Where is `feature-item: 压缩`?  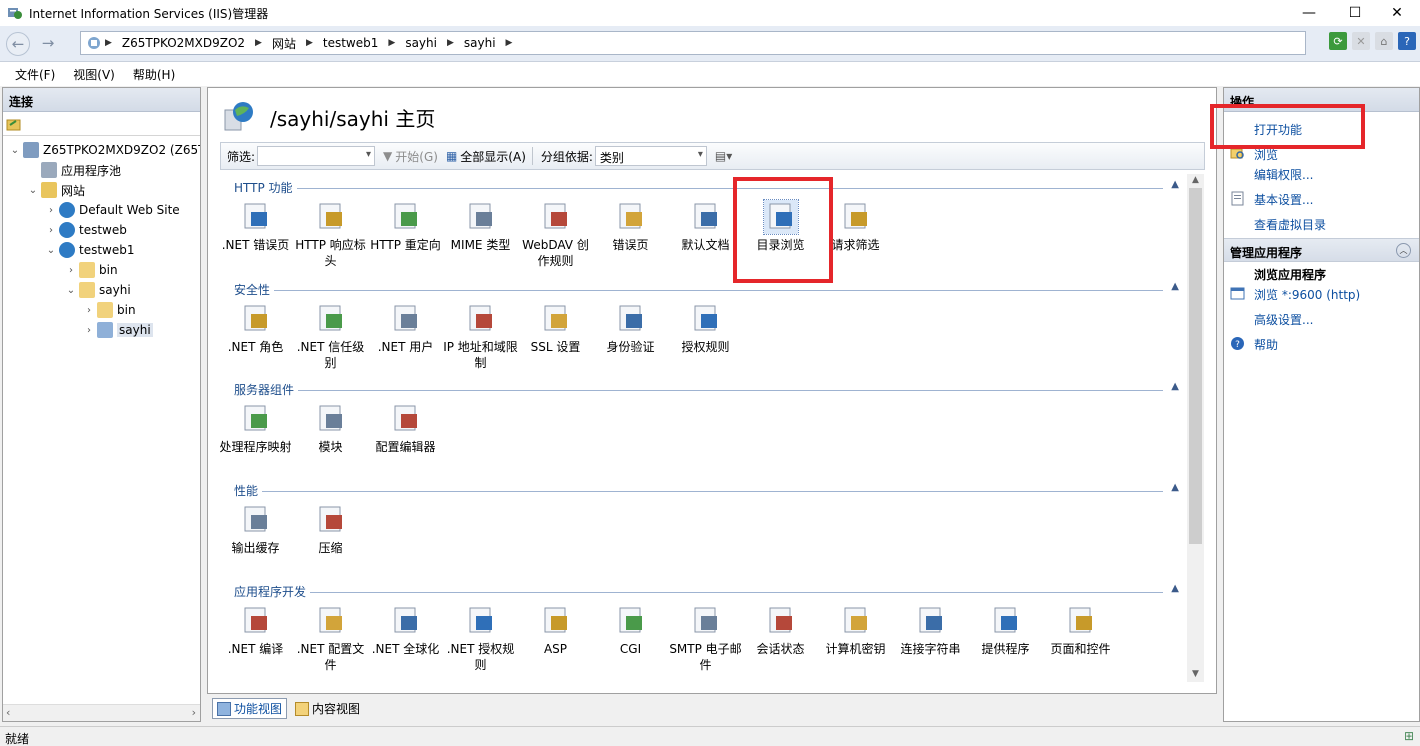 feature-item: 压缩 is located at coordinates (330, 529).